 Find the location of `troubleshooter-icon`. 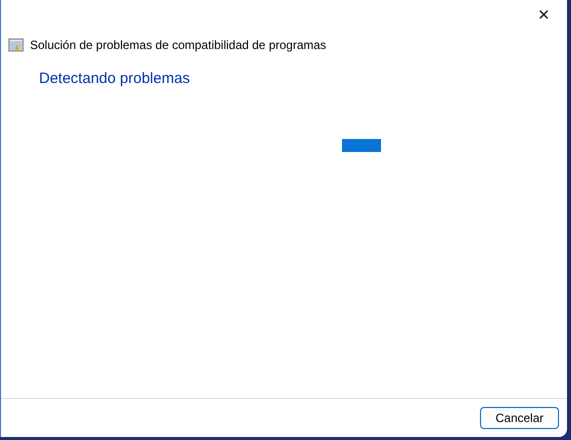

troubleshooter-icon is located at coordinates (16, 45).